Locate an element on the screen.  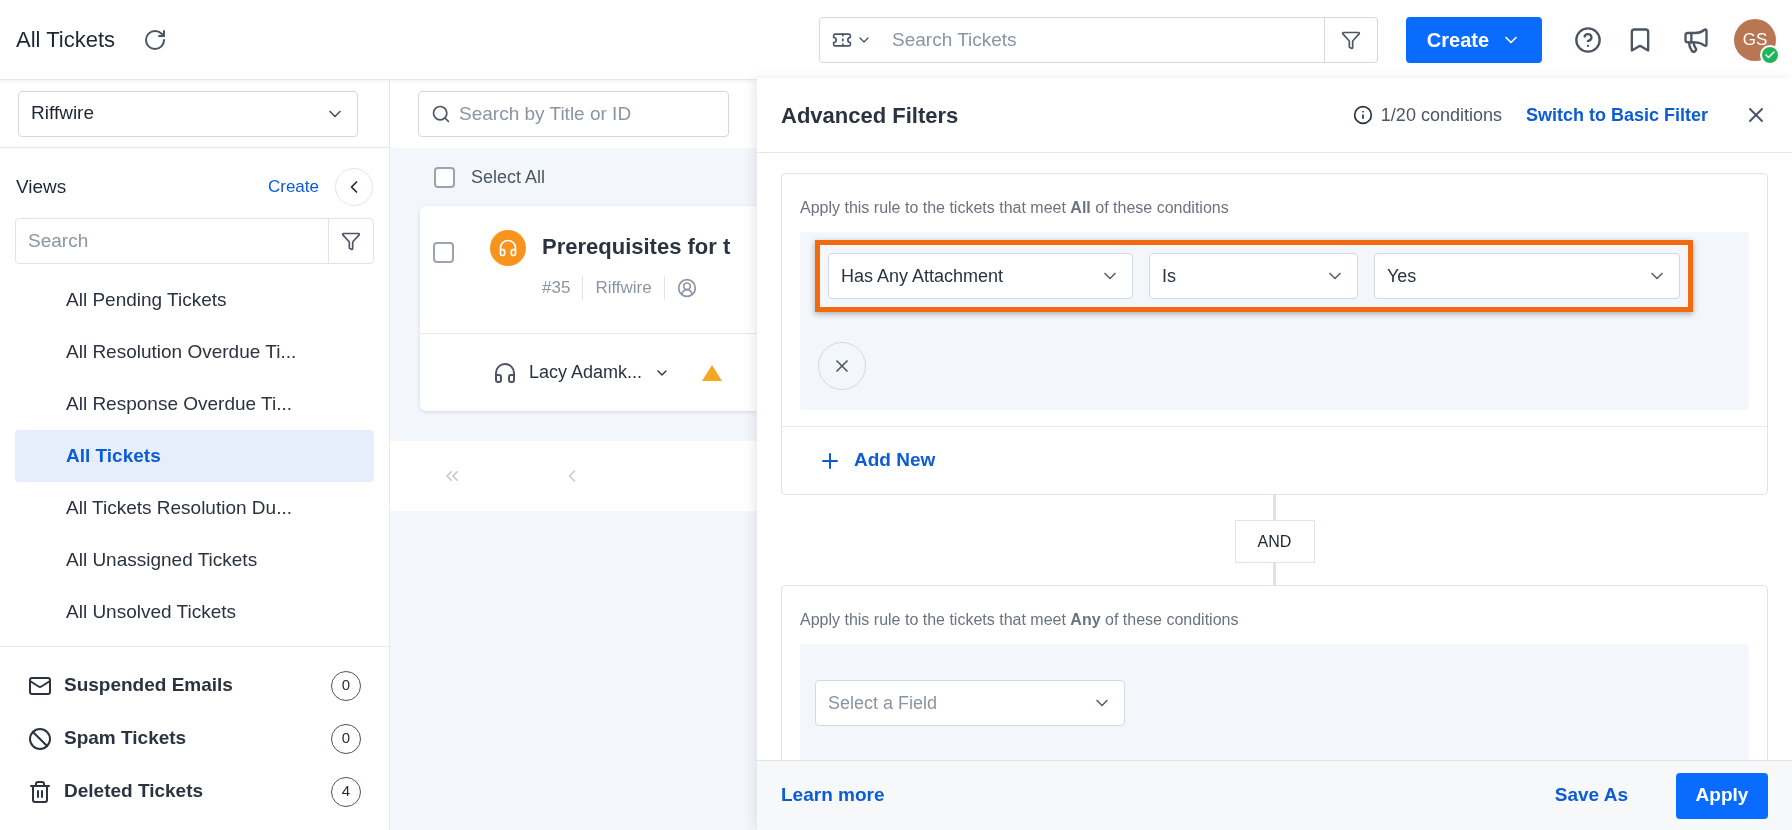
info-icon is located at coordinates (1362, 115).